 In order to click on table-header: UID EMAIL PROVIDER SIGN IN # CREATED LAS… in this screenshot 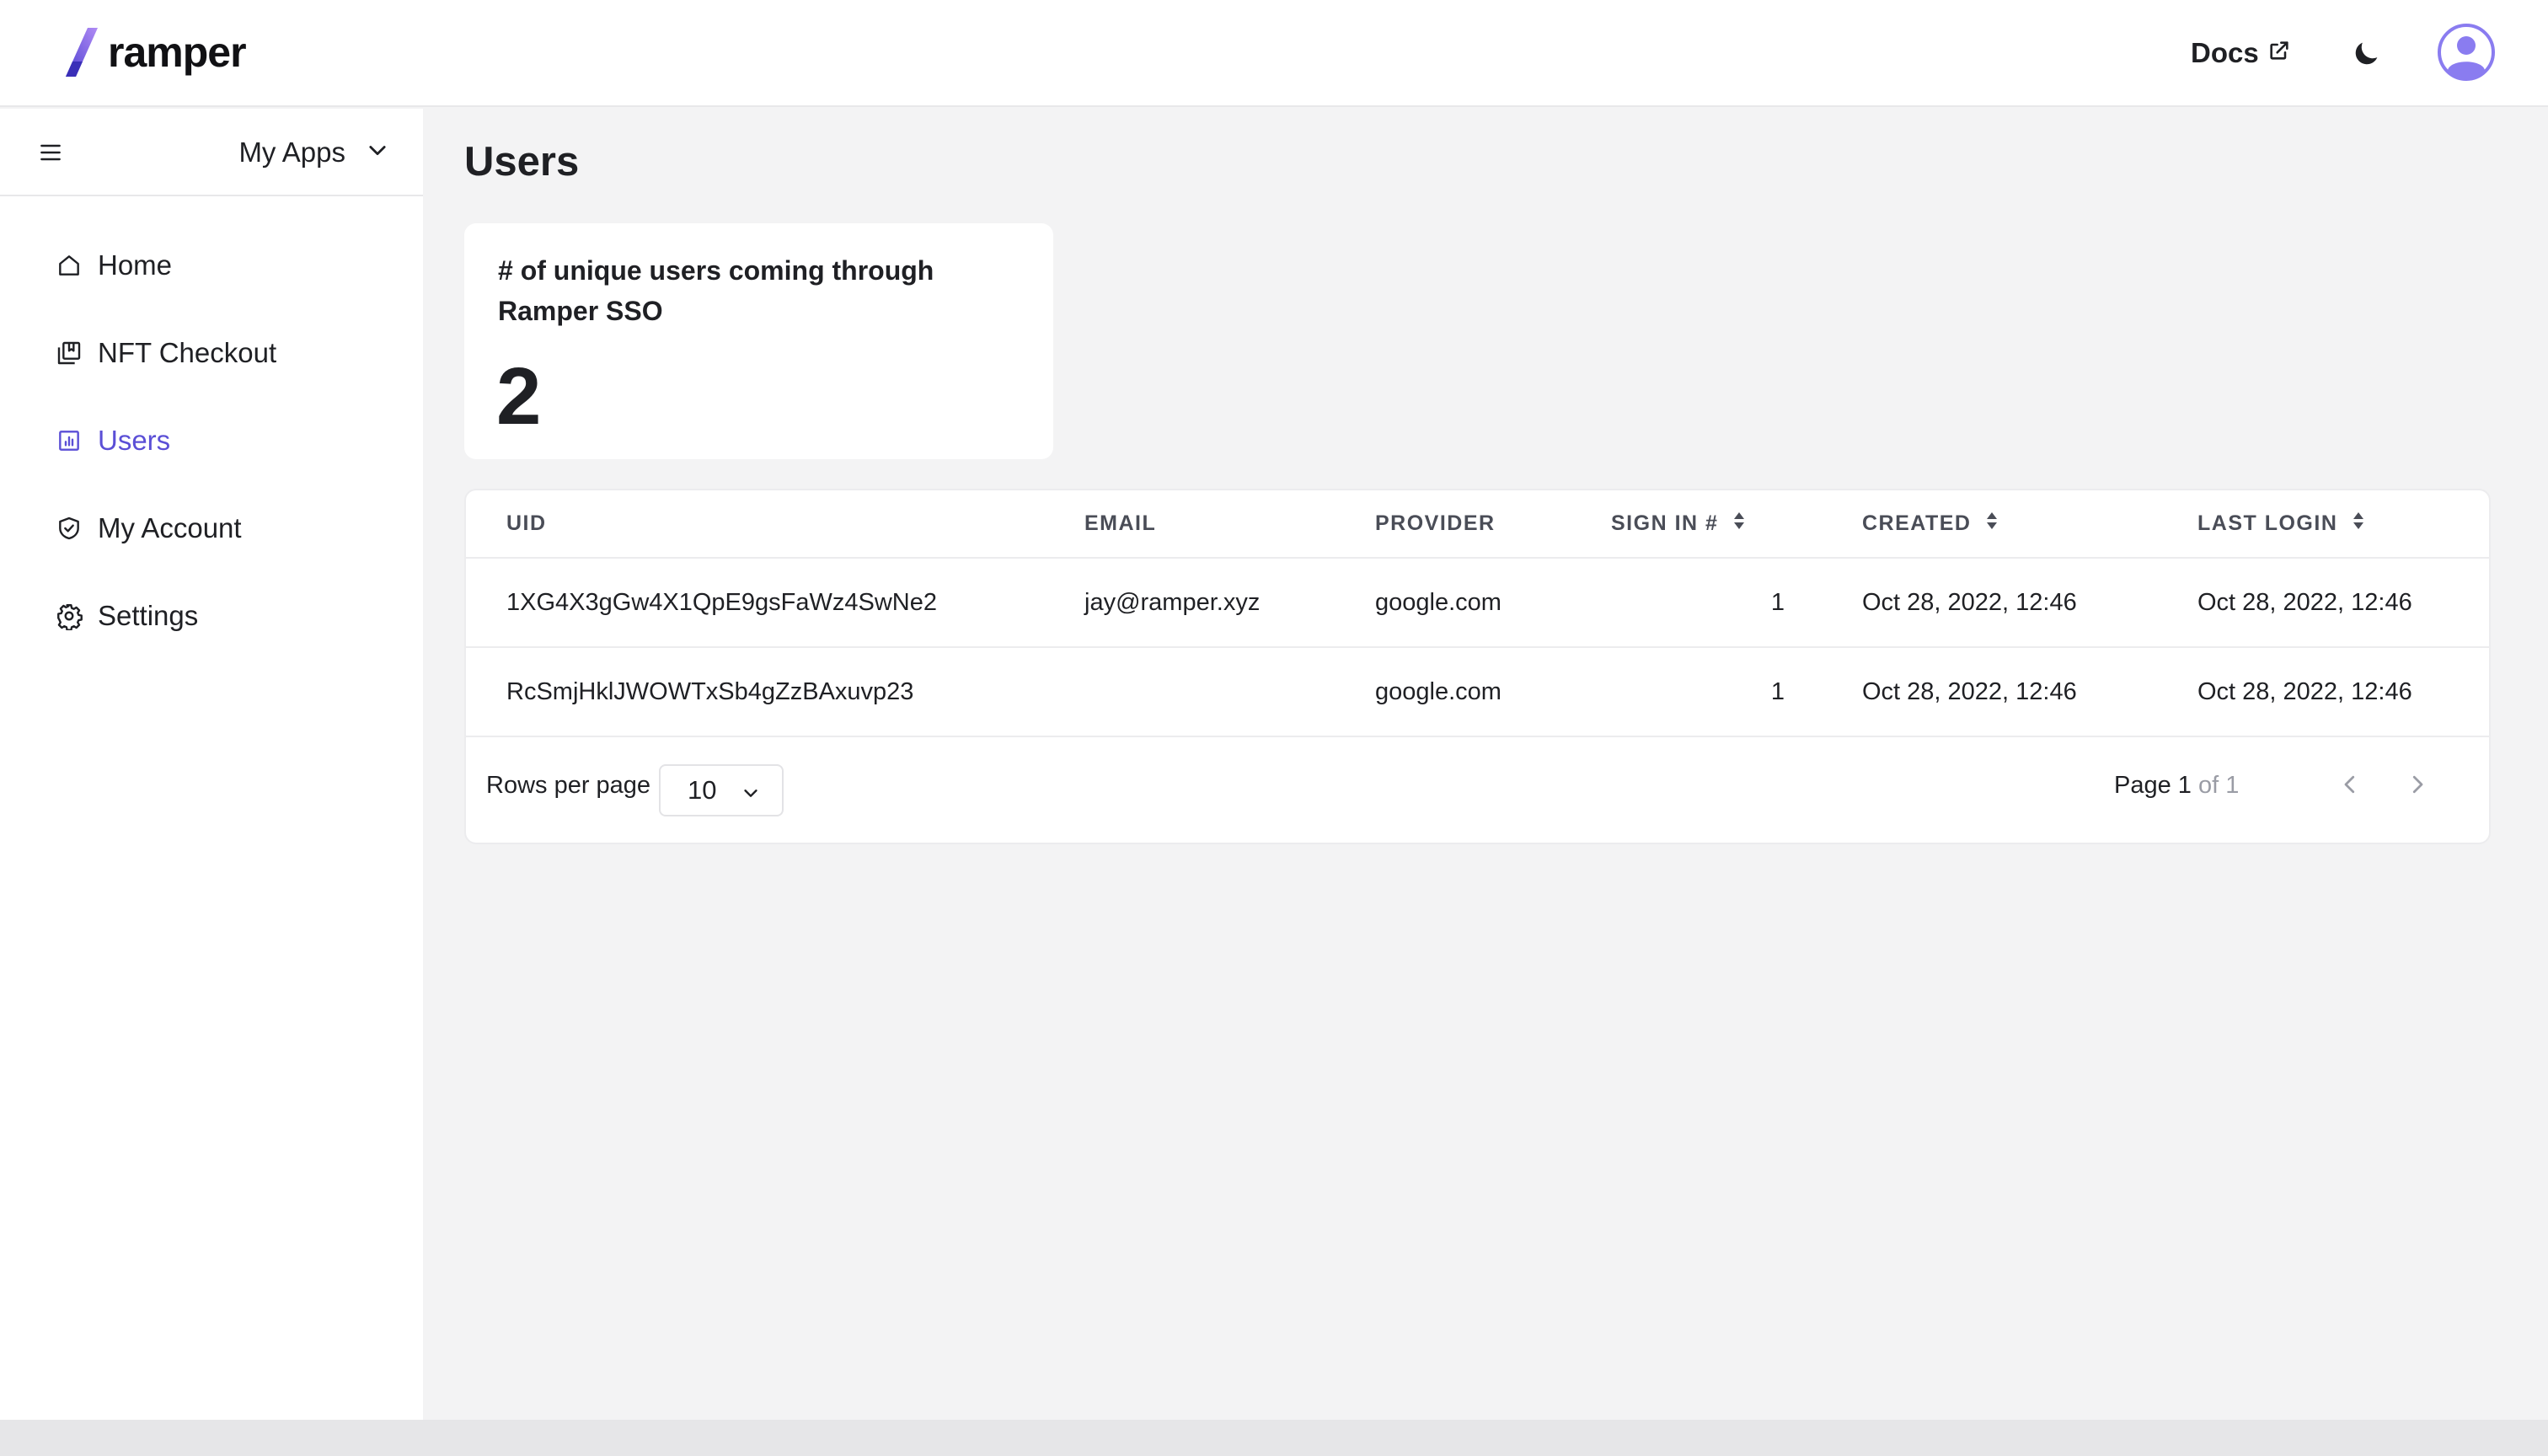, I will do `click(1477, 524)`.